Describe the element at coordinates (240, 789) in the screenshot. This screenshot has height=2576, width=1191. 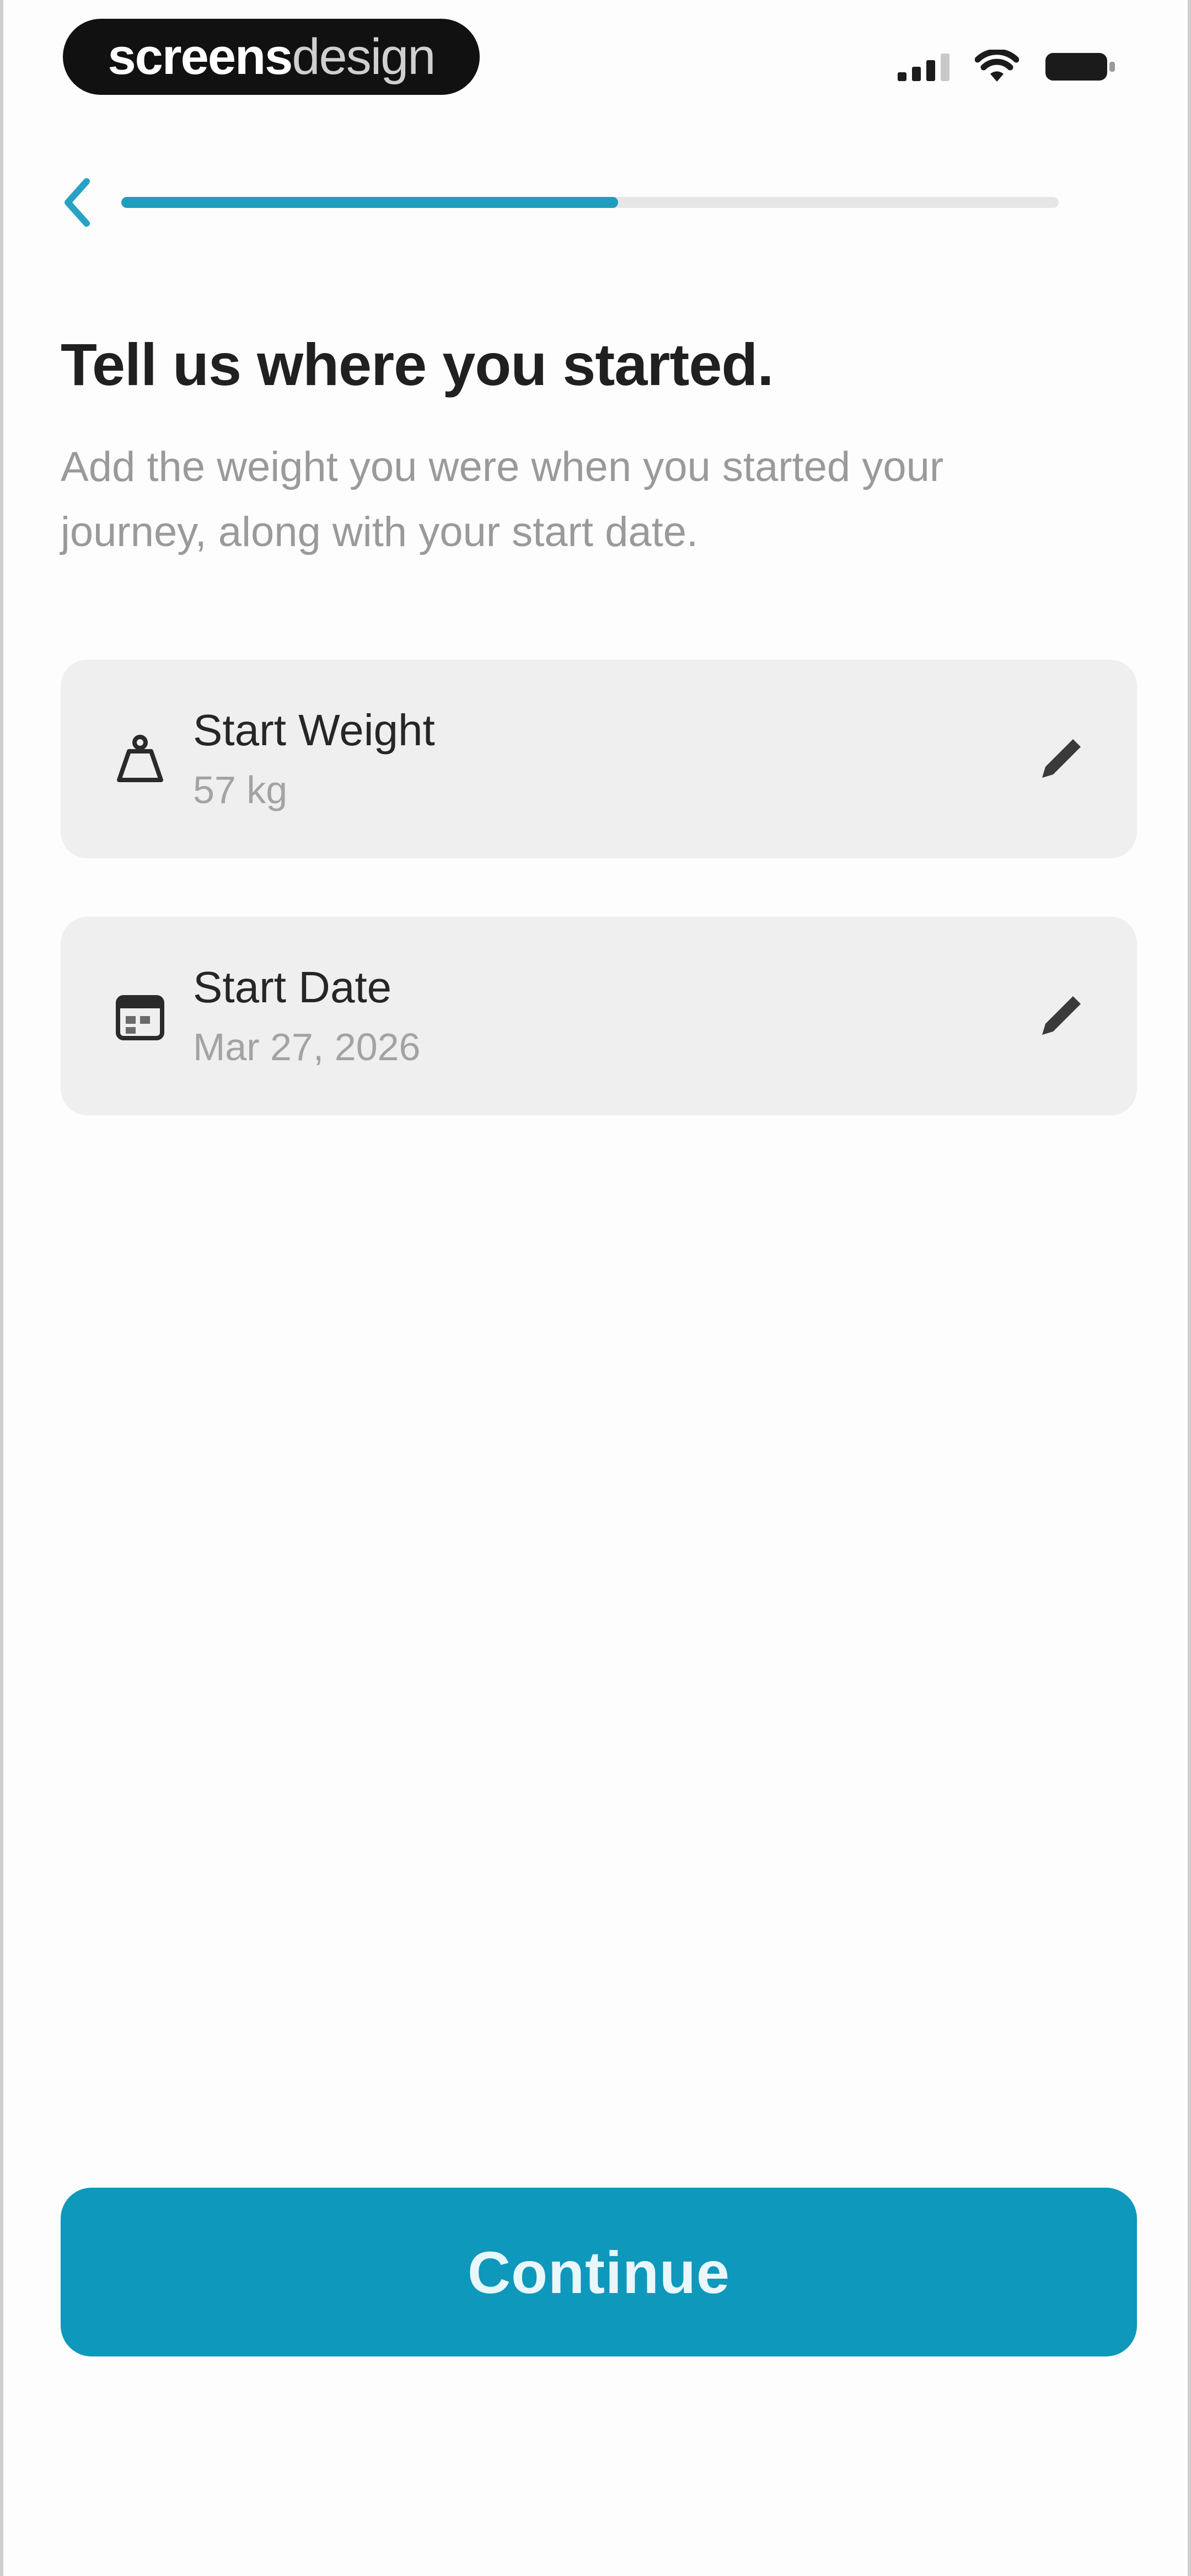
I see `start-weight-value: 57 kg` at that location.